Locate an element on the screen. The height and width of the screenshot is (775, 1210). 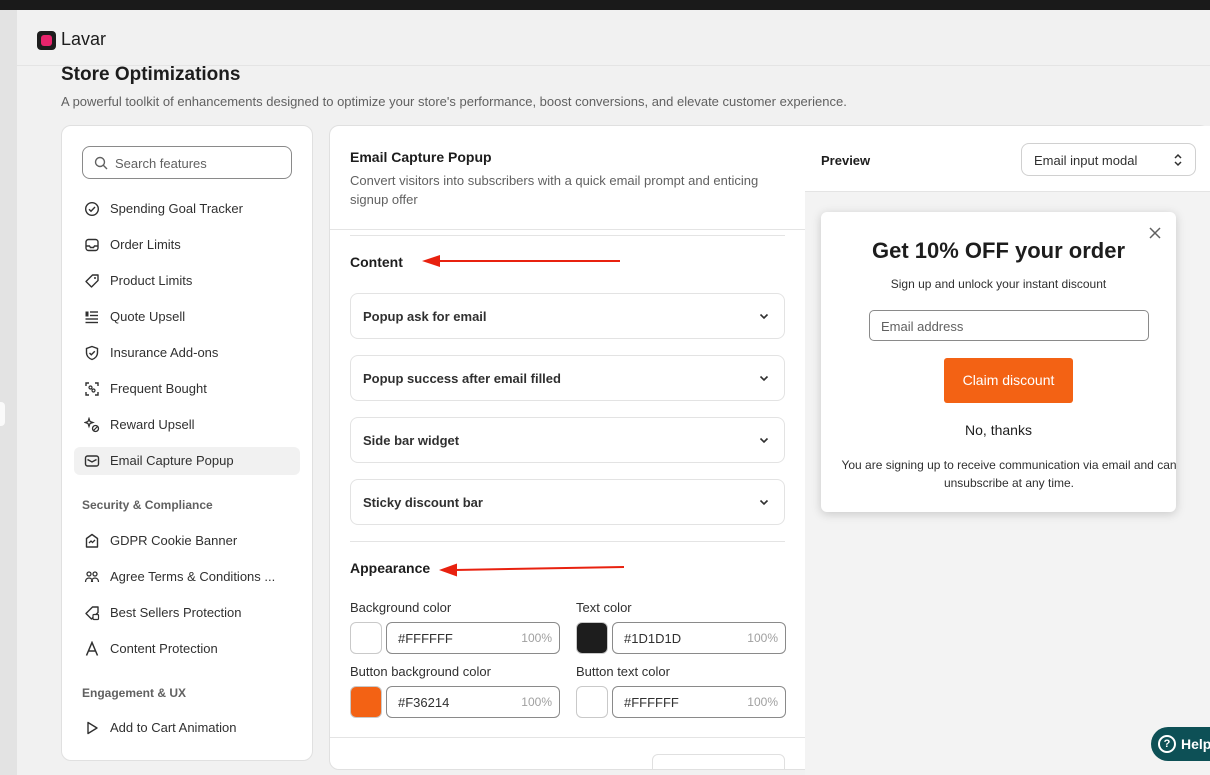
button-background-color-swatch is located at coordinates (366, 702).